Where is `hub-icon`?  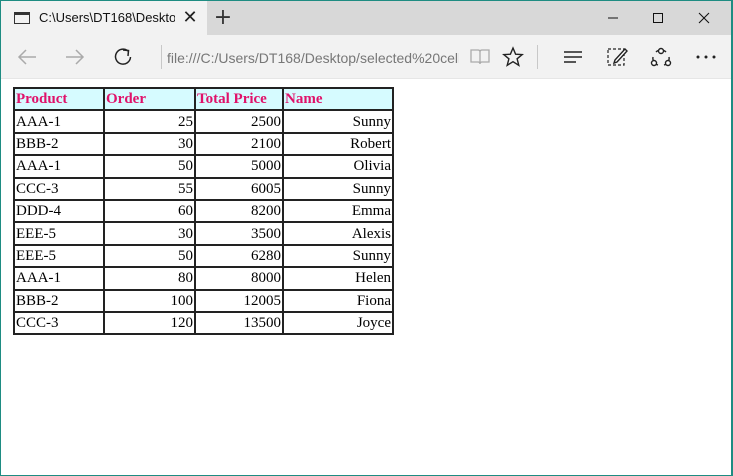
hub-icon is located at coordinates (573, 57).